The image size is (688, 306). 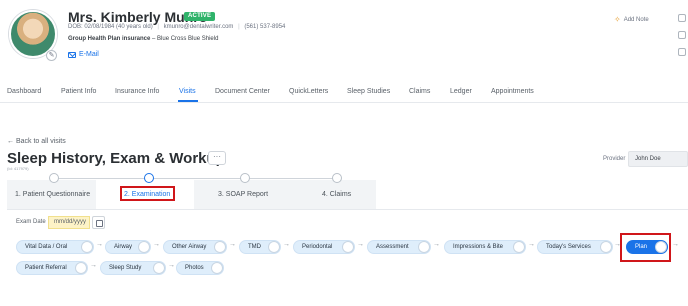 What do you see at coordinates (198, 27) in the screenshot?
I see `email-text: kmunro@dentalwriter.com` at bounding box center [198, 27].